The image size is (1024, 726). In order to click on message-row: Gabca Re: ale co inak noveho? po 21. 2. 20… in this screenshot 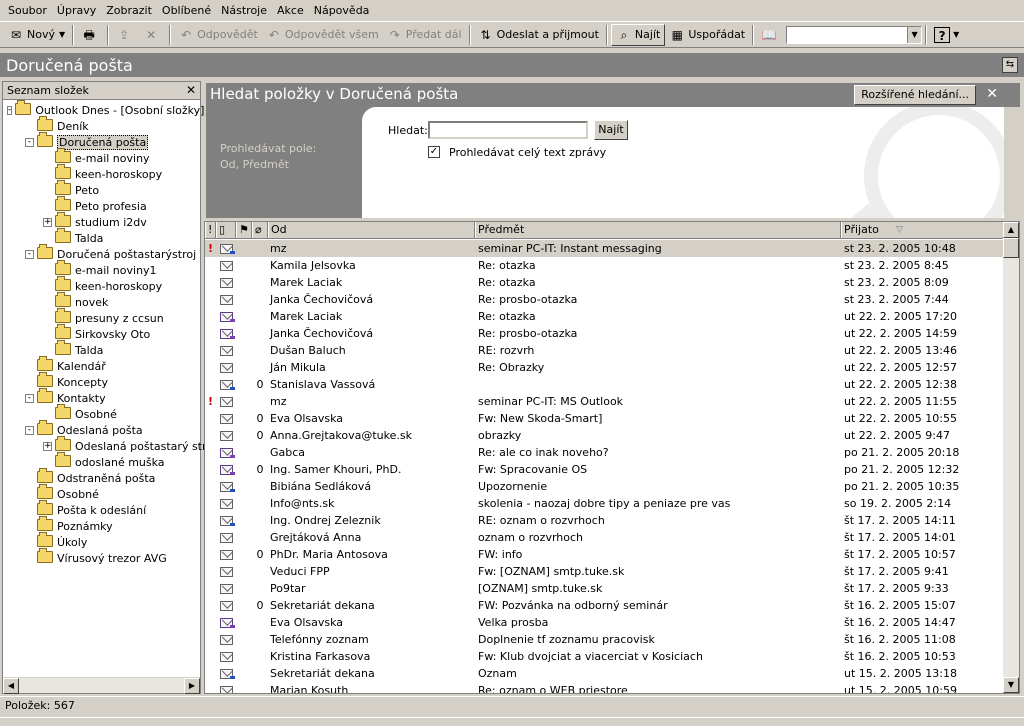, I will do `click(605, 452)`.